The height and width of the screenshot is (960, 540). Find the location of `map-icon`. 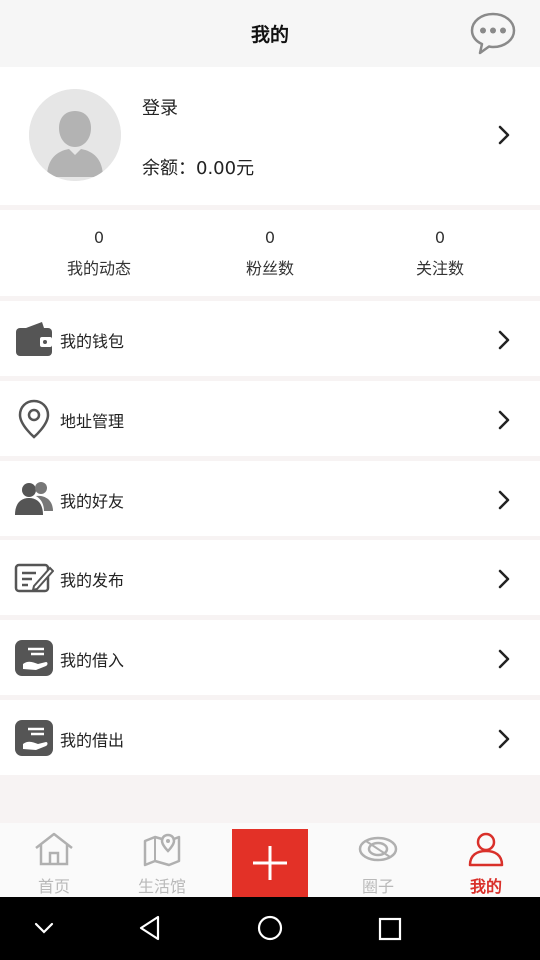

map-icon is located at coordinates (162, 850).